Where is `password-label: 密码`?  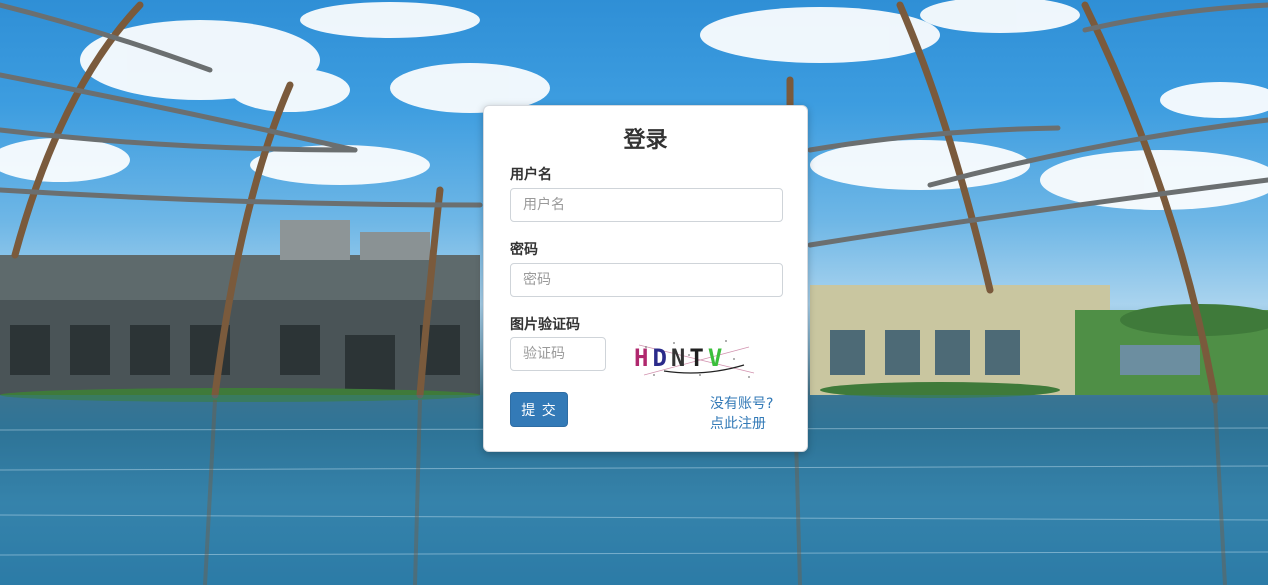 password-label: 密码 is located at coordinates (524, 250).